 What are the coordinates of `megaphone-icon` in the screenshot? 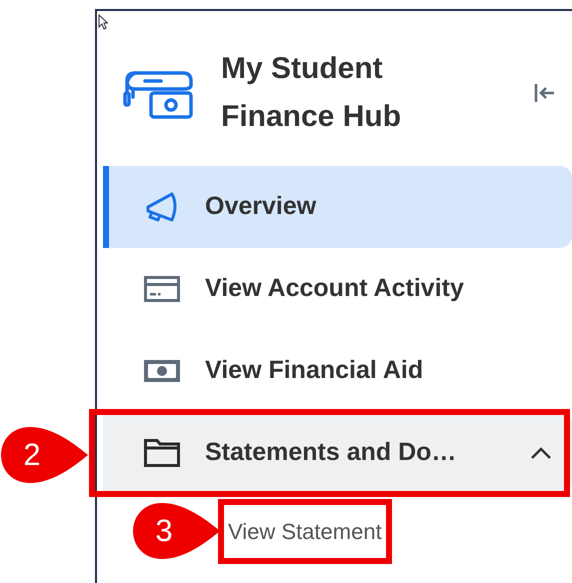 It's located at (162, 207).